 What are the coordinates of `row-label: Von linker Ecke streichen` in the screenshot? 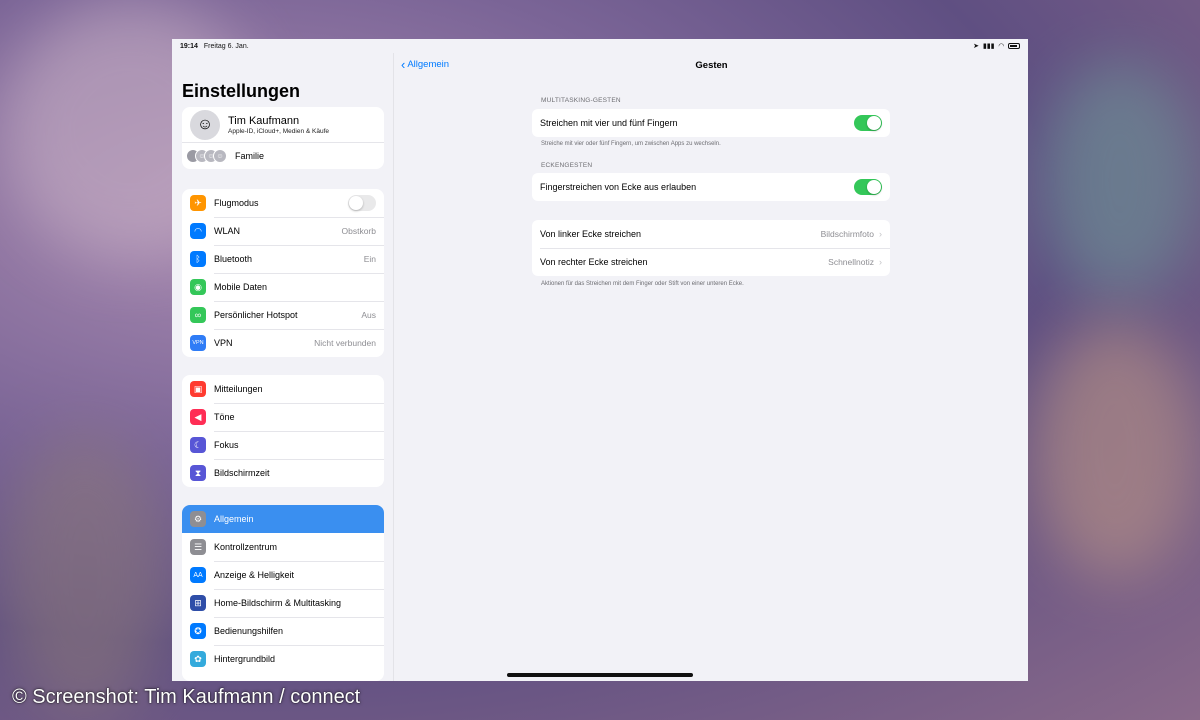 It's located at (591, 234).